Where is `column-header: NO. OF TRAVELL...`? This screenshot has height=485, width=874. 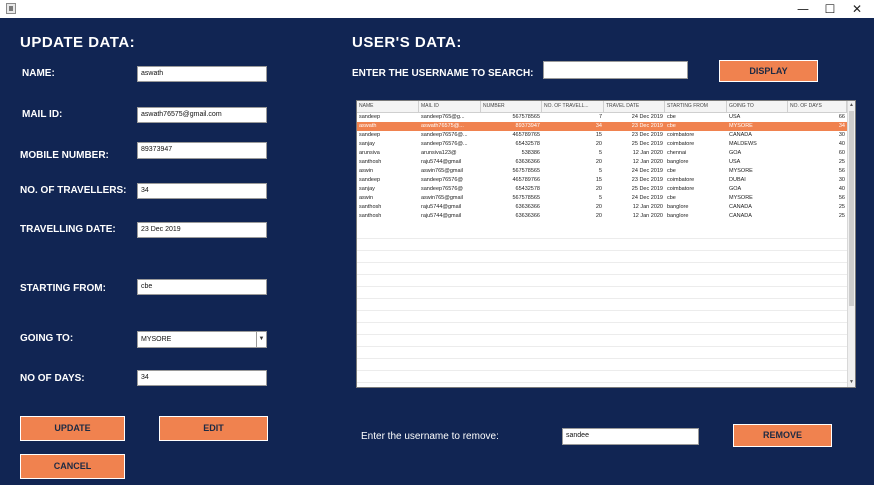 column-header: NO. OF TRAVELL... is located at coordinates (573, 106).